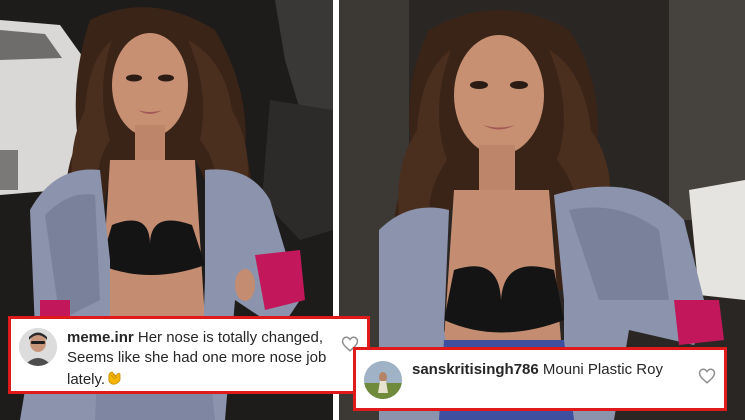  I want to click on comment-text: Mouni Plastic Roy, so click(602, 369).